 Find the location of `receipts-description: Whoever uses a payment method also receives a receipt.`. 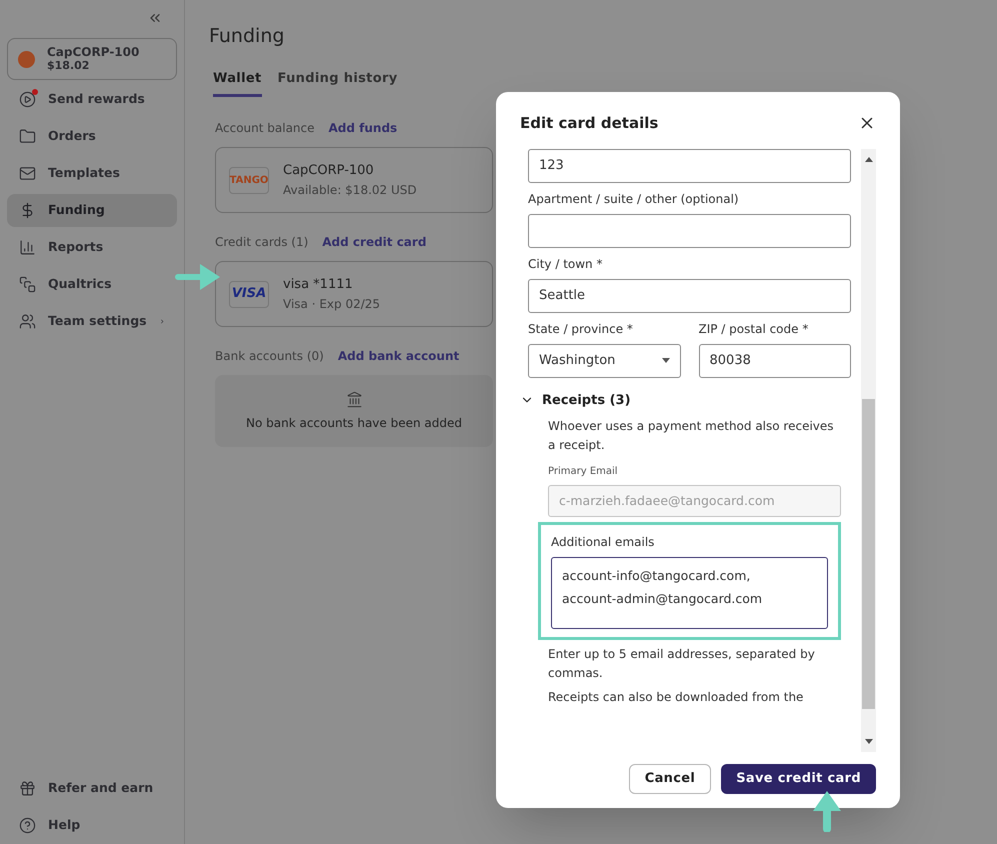

receipts-description: Whoever uses a payment method also receives a receipt. is located at coordinates (691, 436).